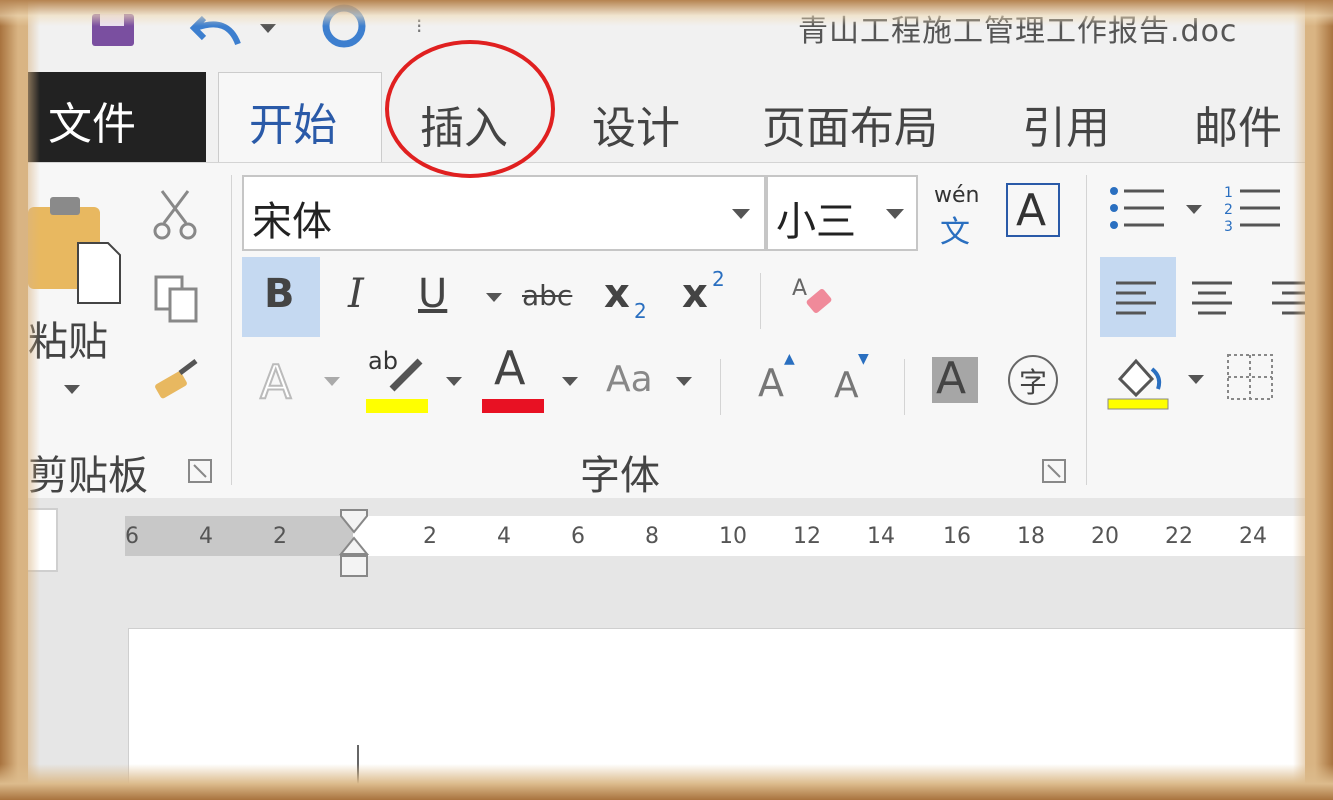 The height and width of the screenshot is (800, 1333). I want to click on font-color-button: A, so click(513, 379).